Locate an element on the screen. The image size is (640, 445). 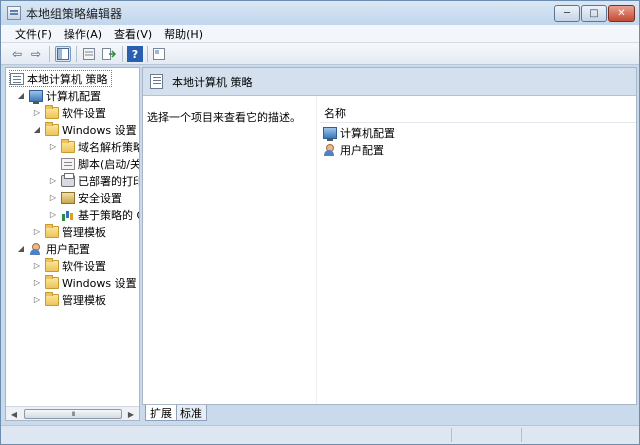
security-icon is located at coordinates (68, 197).